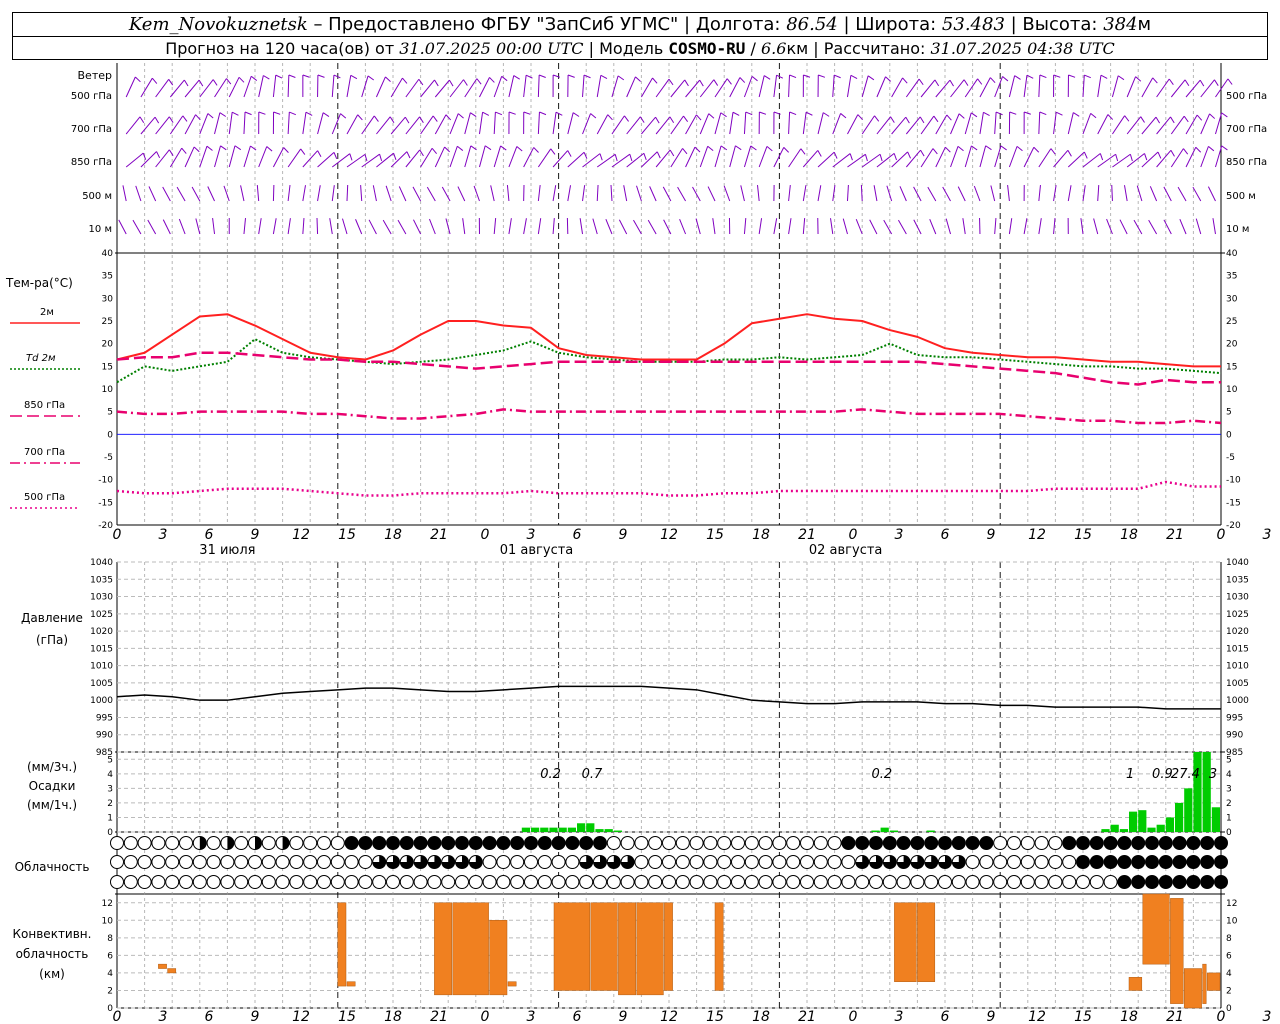 This screenshot has height=1024, width=1280. What do you see at coordinates (1229, 833) in the screenshot?
I see `precip-ytick-right: 0` at bounding box center [1229, 833].